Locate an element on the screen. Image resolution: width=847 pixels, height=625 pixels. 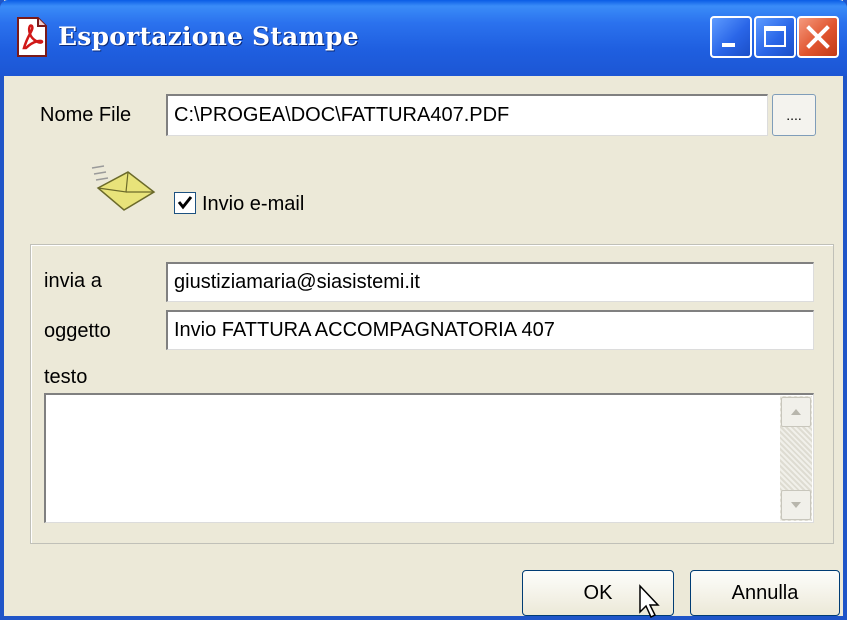
email-checkbox-label: Invio e-mail is located at coordinates (253, 204).